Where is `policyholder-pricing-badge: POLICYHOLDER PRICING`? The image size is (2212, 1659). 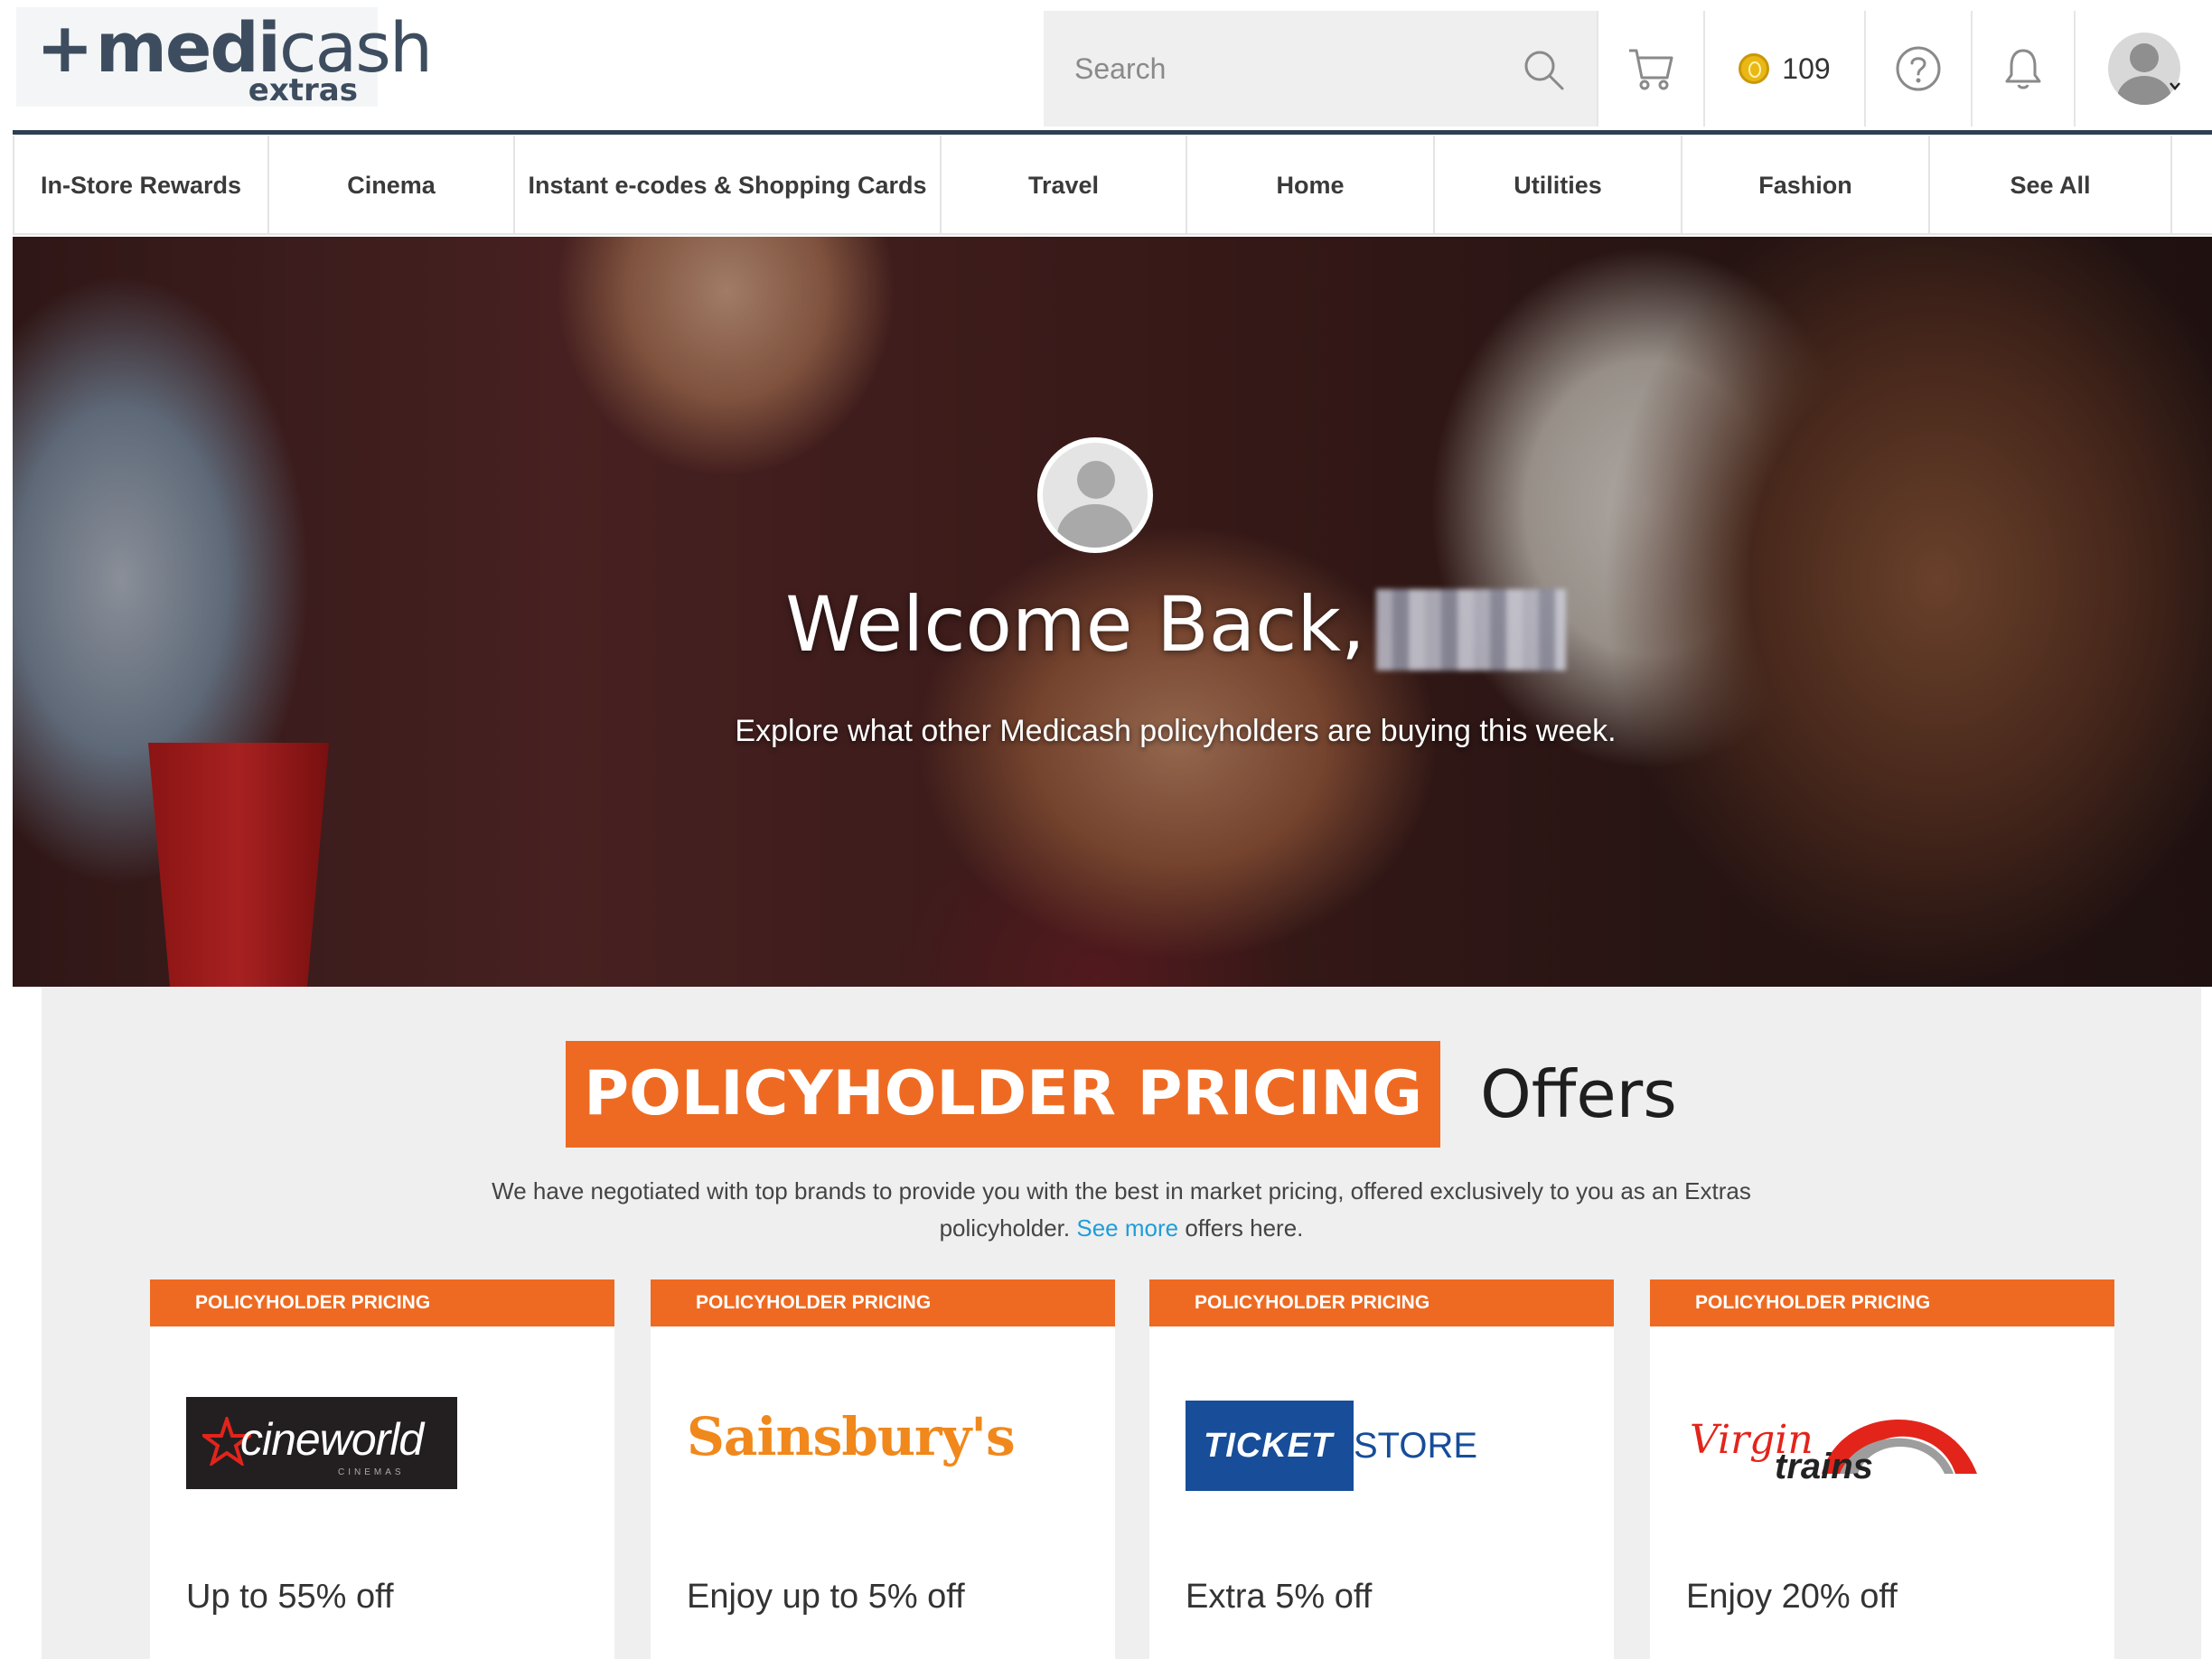
policyholder-pricing-badge: POLICYHOLDER PRICING is located at coordinates (1004, 1094).